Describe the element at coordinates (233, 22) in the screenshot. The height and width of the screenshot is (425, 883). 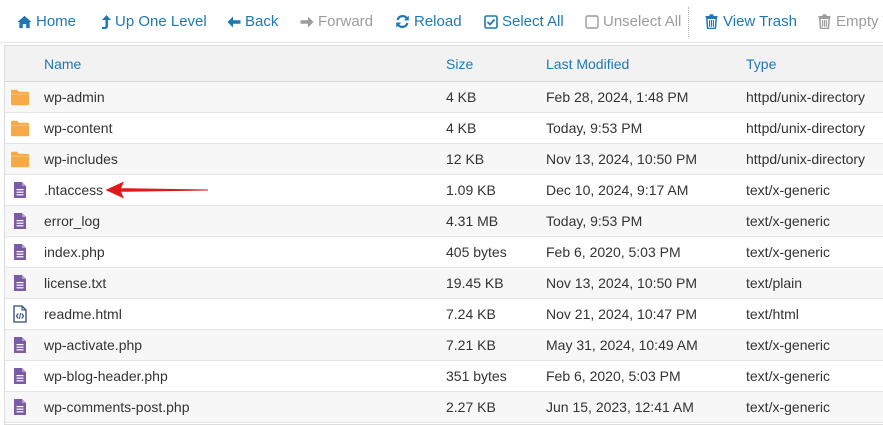
I see `back-arrow-icon` at that location.